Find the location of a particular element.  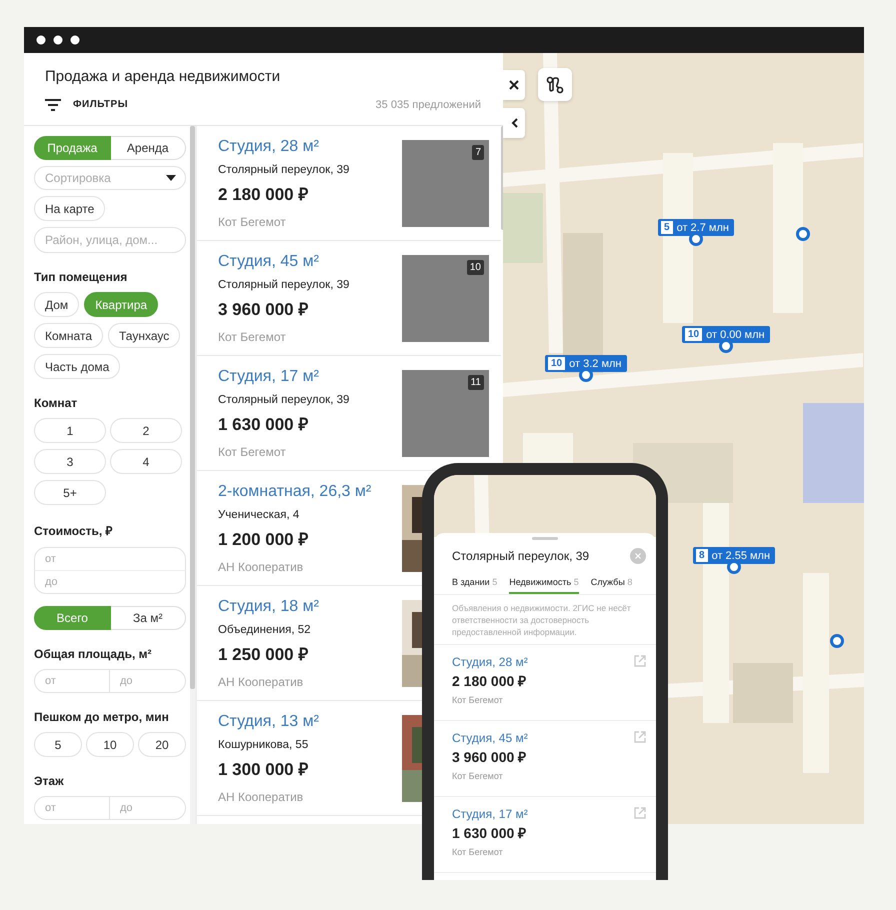

photo-count: 7 is located at coordinates (478, 152).